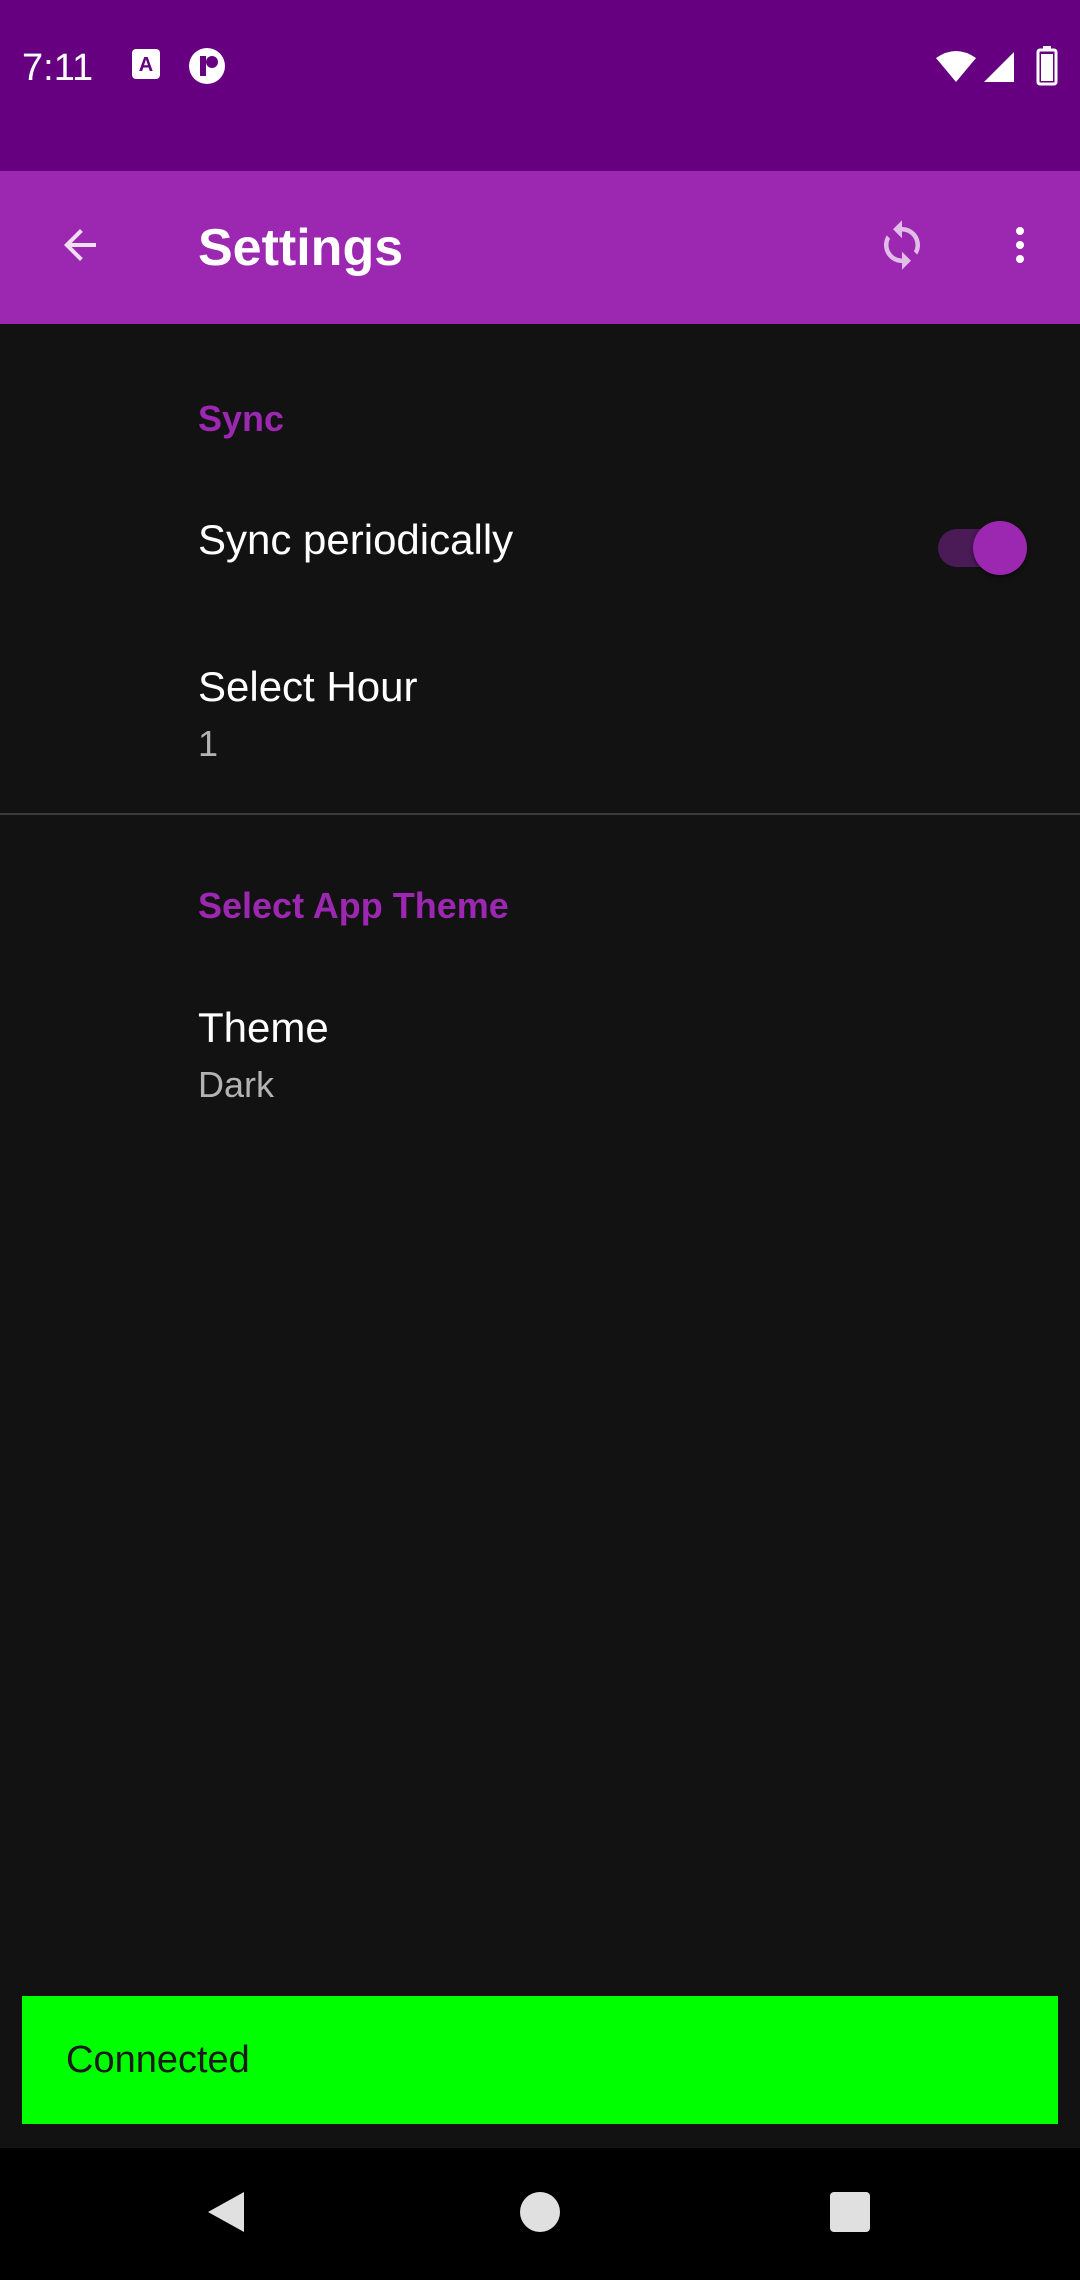 The image size is (1080, 2280). What do you see at coordinates (236, 1084) in the screenshot?
I see `pref-theme-summary: Dark` at bounding box center [236, 1084].